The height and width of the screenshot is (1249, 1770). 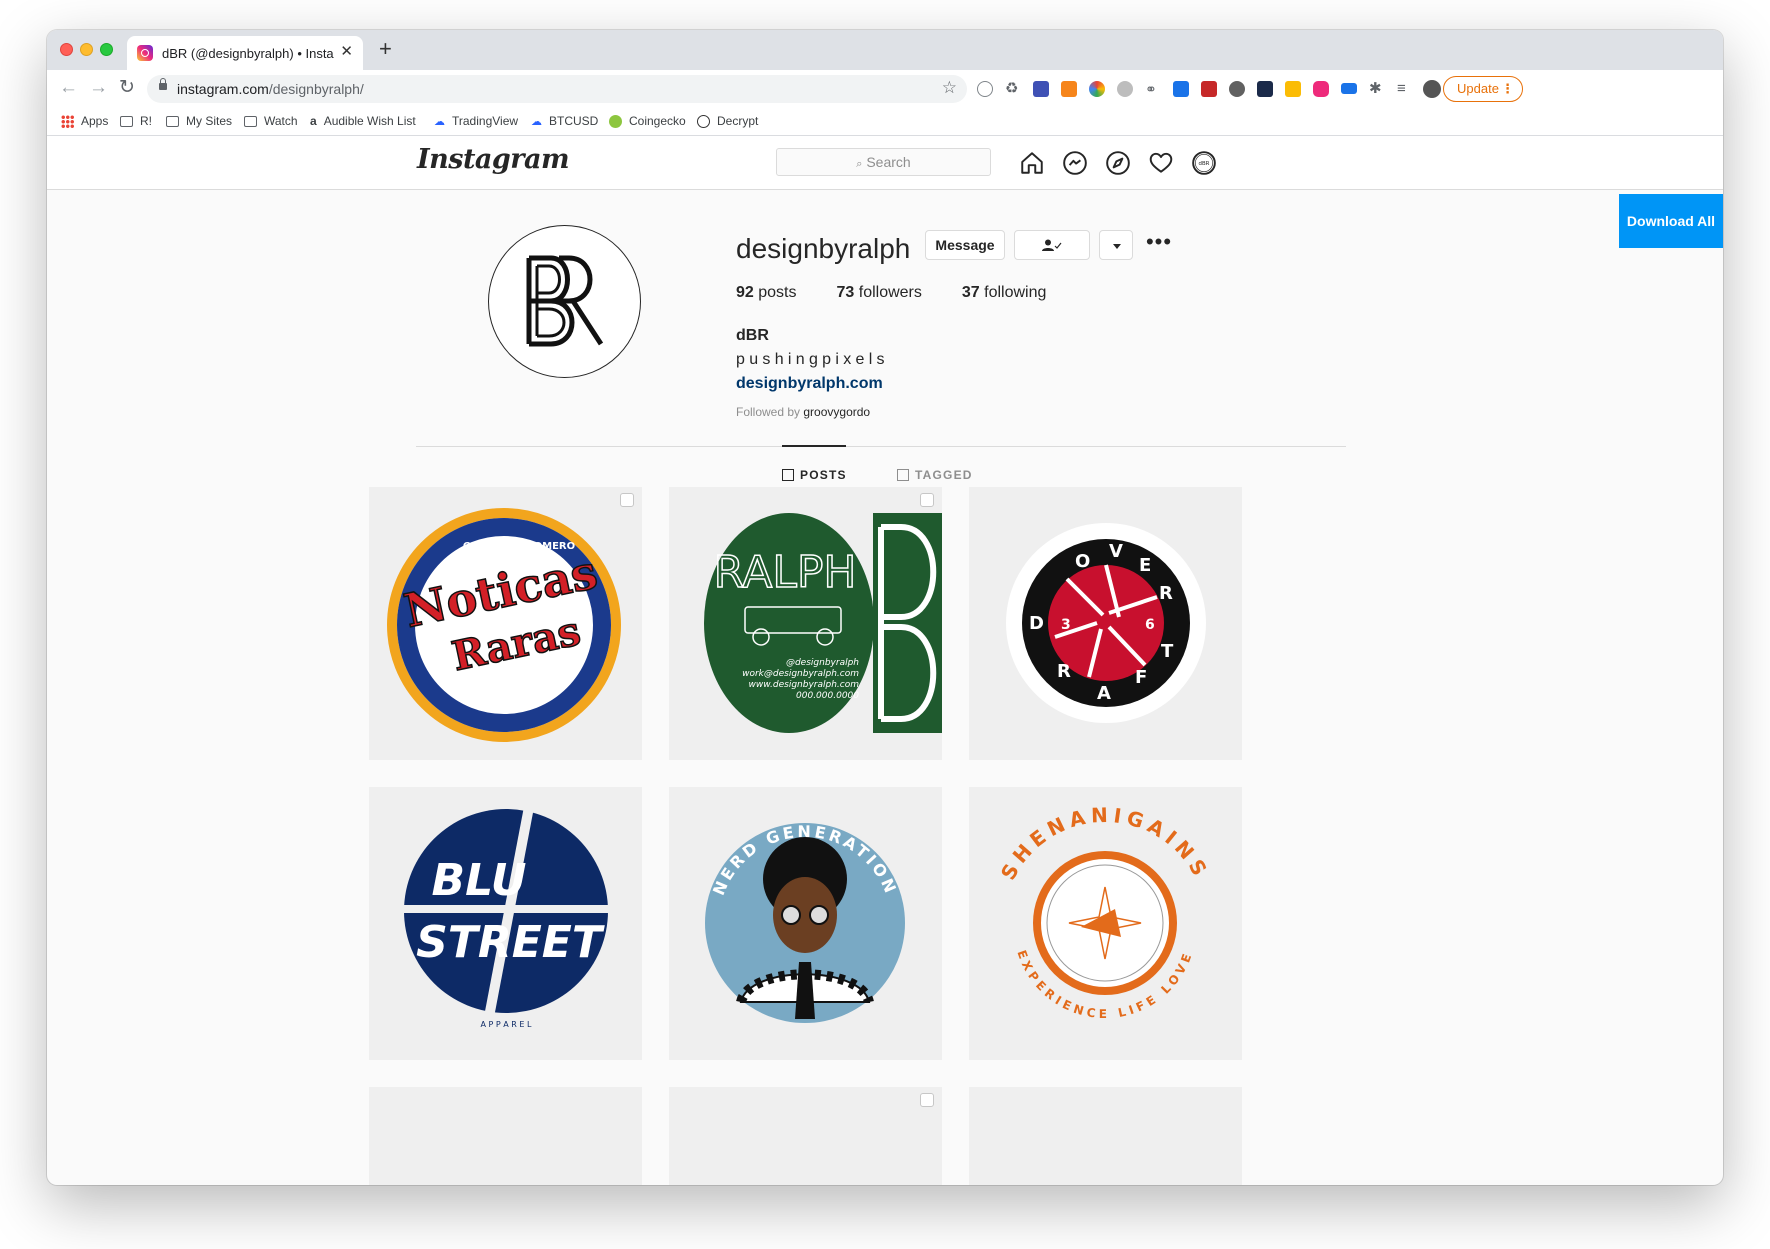 What do you see at coordinates (127, 88) in the screenshot?
I see `reload-icon: ↻` at bounding box center [127, 88].